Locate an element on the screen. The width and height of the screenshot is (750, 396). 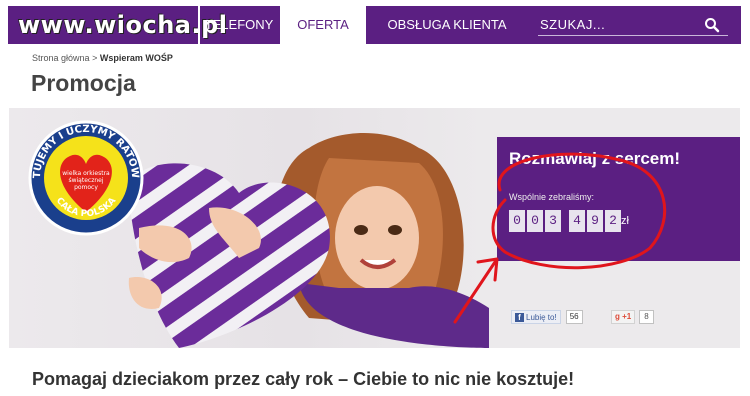
logo: www.wiocha.pl is located at coordinates (117, 25).